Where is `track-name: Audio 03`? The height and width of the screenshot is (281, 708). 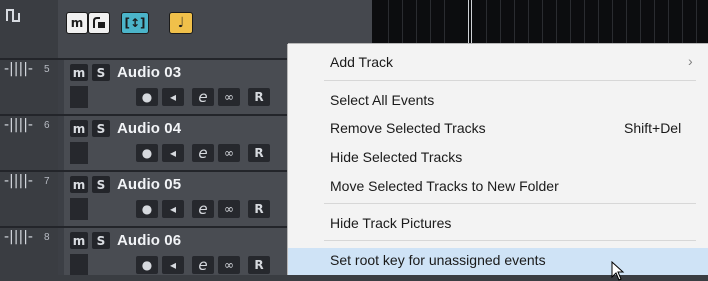
track-name: Audio 03 is located at coordinates (149, 72).